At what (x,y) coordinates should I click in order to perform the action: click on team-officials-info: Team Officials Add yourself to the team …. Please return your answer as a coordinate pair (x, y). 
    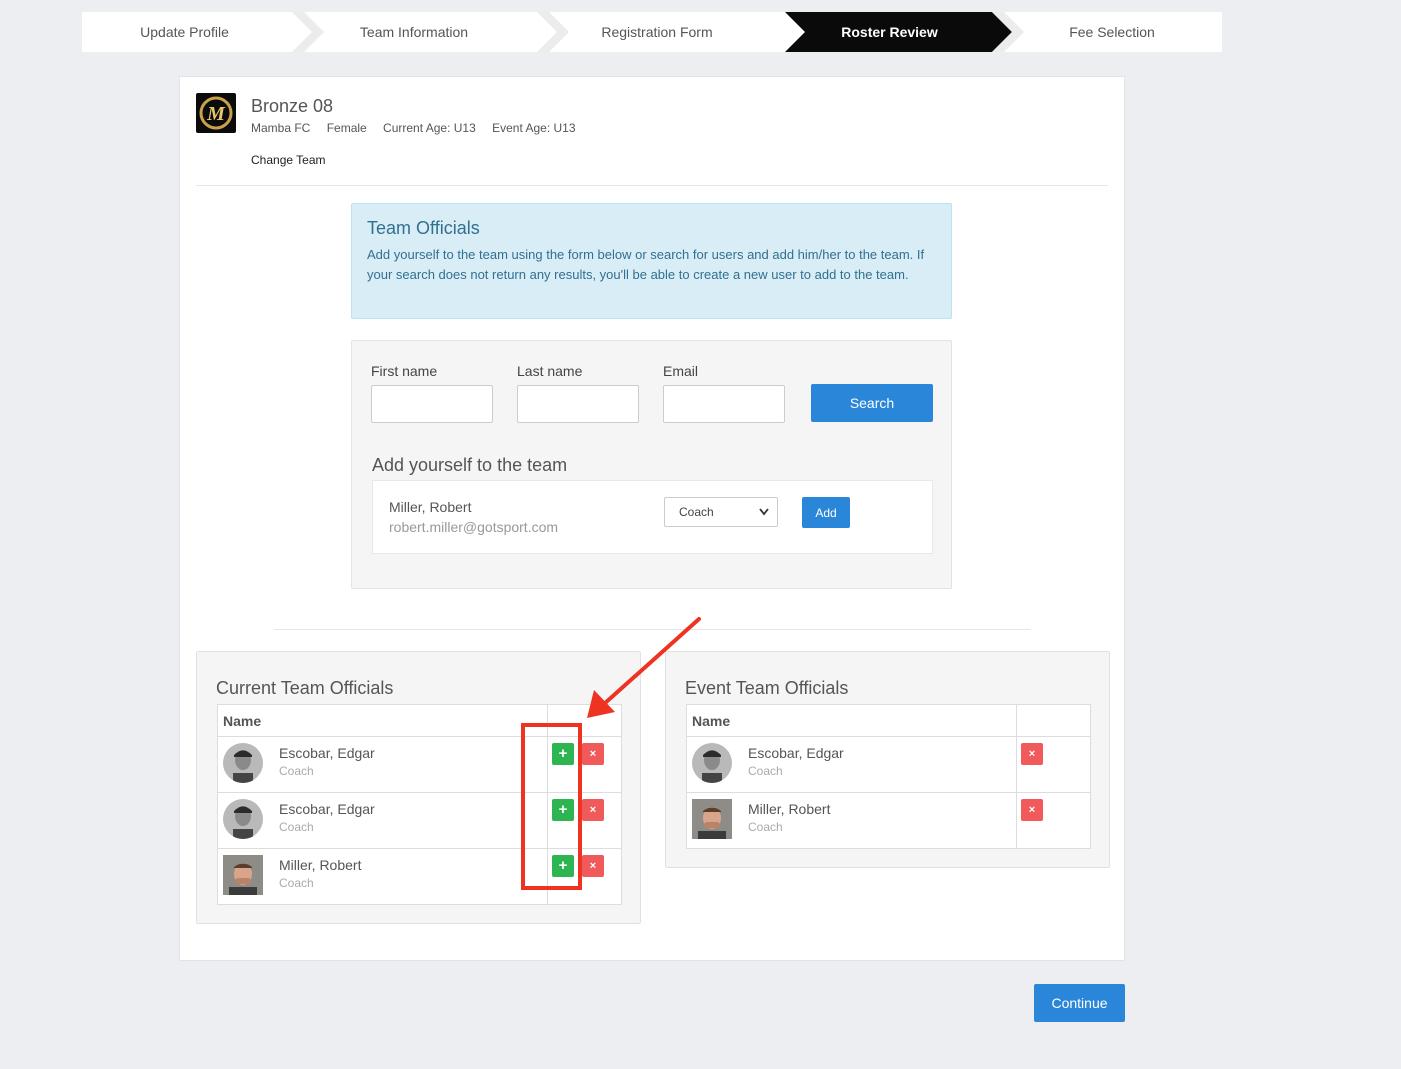
    Looking at the image, I should click on (651, 261).